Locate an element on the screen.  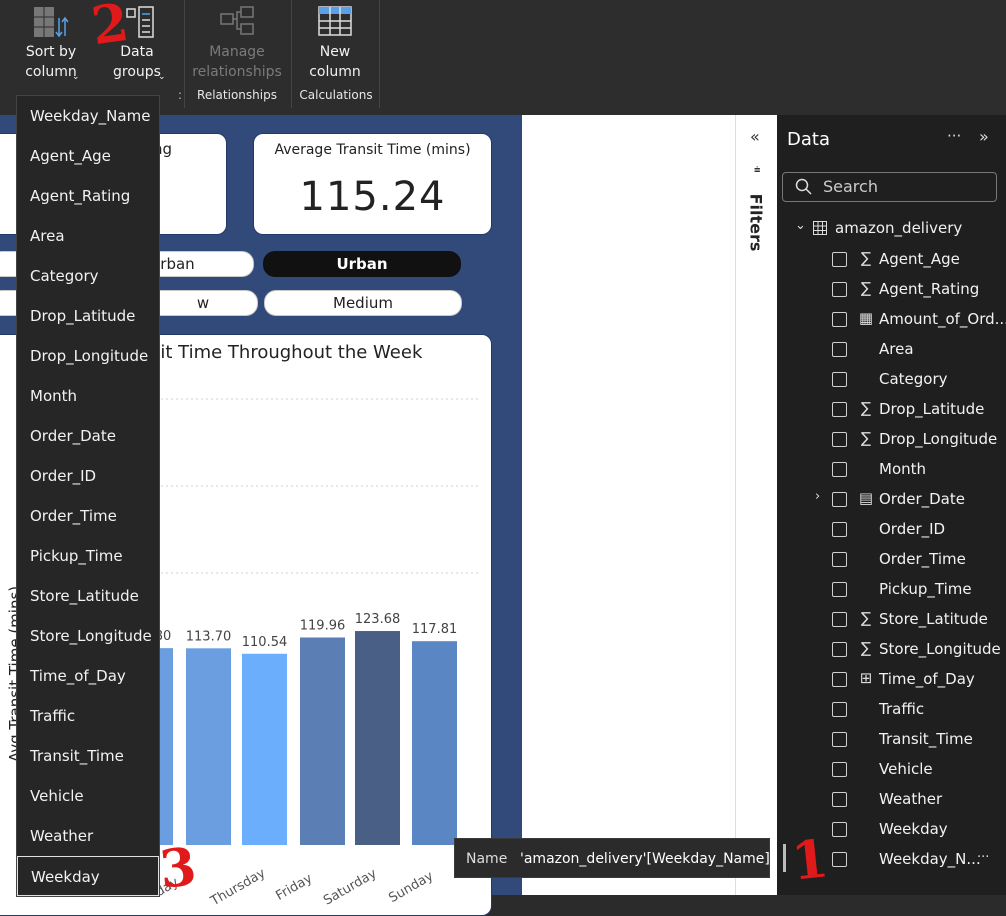
field-row: Month is located at coordinates (891, 470).